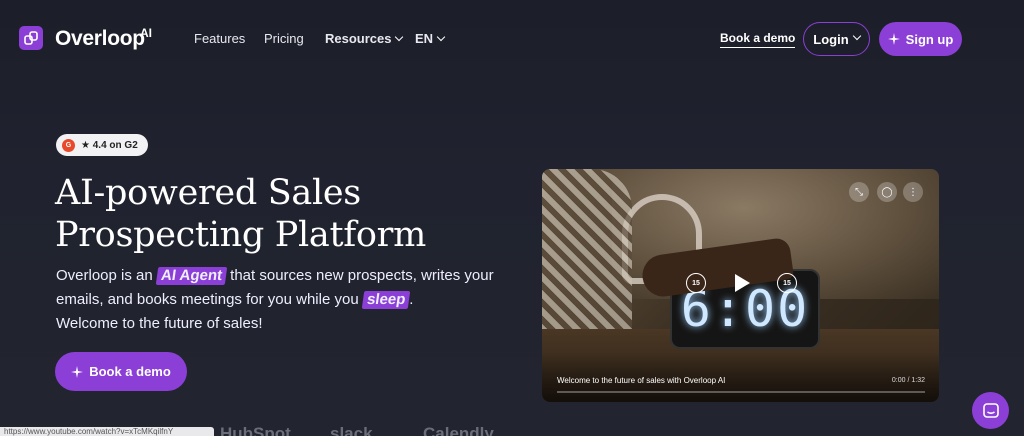 Image resolution: width=1024 pixels, height=436 pixels. I want to click on nav-resources-label: Resources, so click(358, 38).